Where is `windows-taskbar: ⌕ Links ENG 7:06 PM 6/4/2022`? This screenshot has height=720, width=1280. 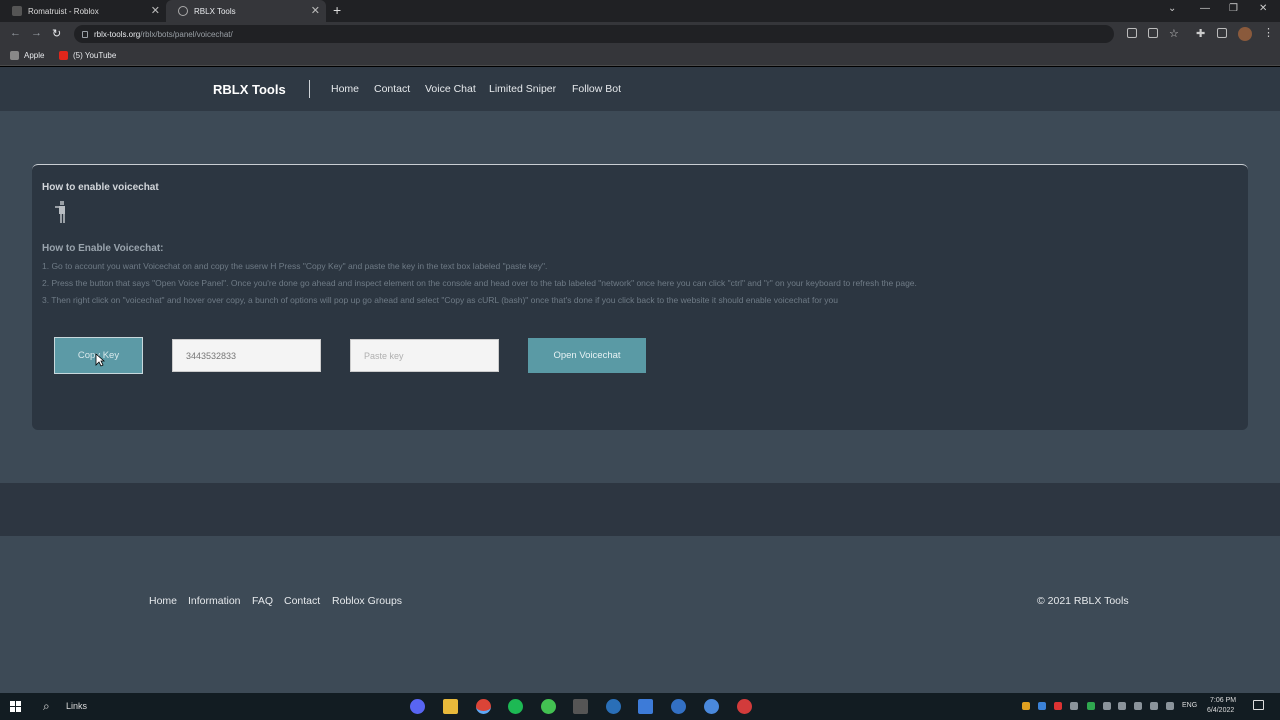
windows-taskbar: ⌕ Links ENG 7:06 PM 6/4/2022 is located at coordinates (640, 706).